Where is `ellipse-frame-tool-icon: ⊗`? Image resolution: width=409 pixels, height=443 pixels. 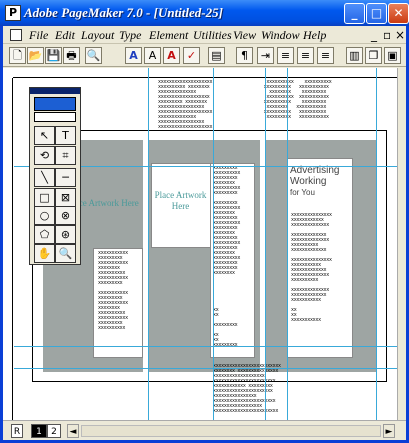 ellipse-frame-tool-icon: ⊗ is located at coordinates (65, 215).